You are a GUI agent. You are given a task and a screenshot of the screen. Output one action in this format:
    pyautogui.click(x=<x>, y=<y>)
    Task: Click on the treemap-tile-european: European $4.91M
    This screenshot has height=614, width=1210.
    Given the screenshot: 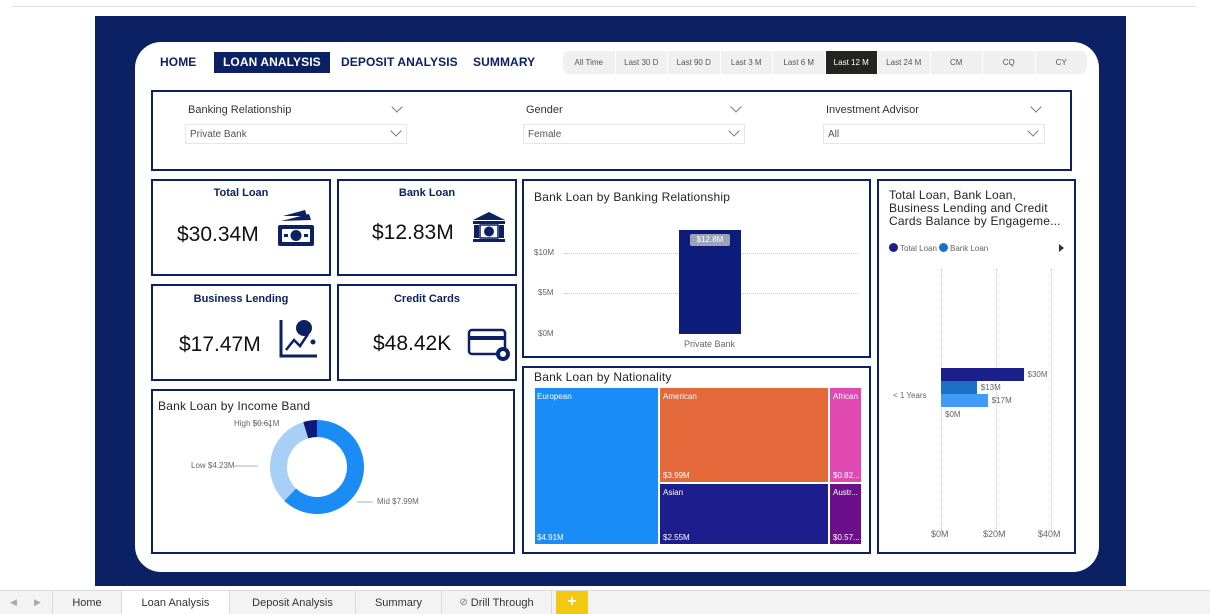 What is the action you would take?
    pyautogui.click(x=596, y=466)
    